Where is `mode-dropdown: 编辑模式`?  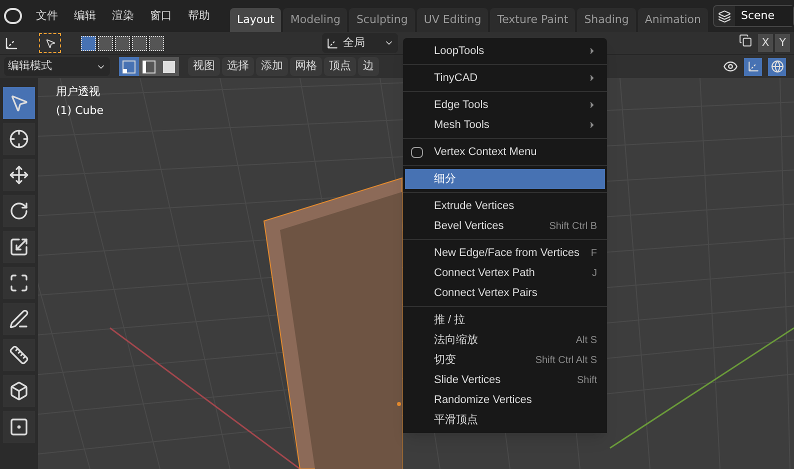 mode-dropdown: 编辑模式 is located at coordinates (57, 66).